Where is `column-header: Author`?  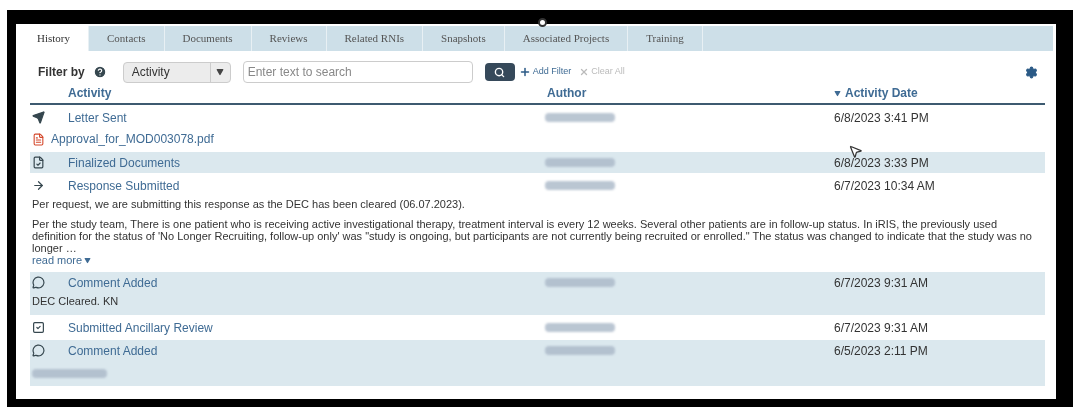 column-header: Author is located at coordinates (567, 93).